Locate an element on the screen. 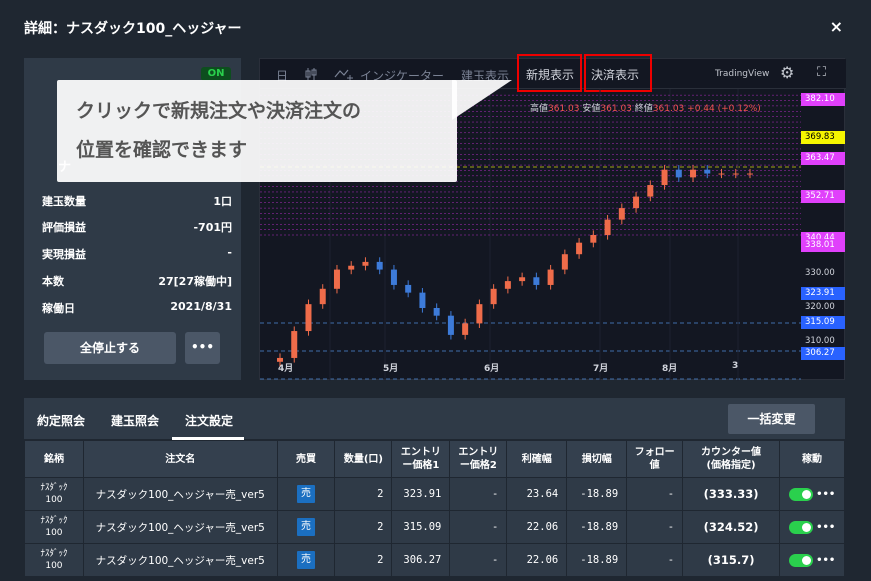  column-header-text: 稼動 is located at coordinates (812, 459).